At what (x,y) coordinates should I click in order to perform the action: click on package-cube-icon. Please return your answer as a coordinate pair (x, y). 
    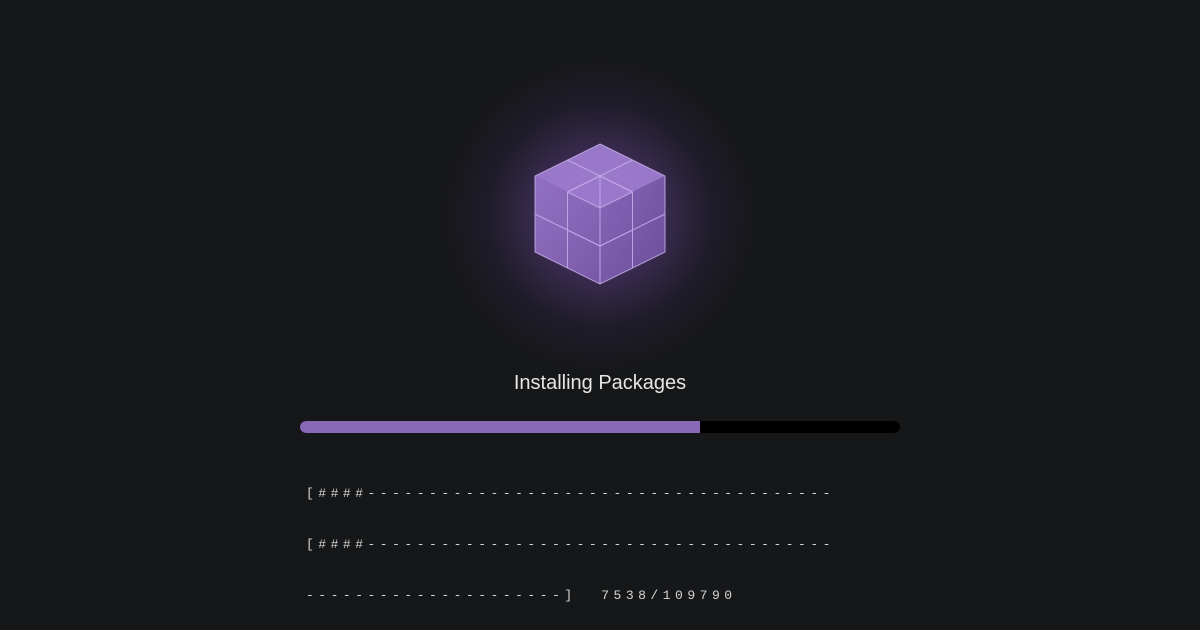
    Looking at the image, I should click on (600, 214).